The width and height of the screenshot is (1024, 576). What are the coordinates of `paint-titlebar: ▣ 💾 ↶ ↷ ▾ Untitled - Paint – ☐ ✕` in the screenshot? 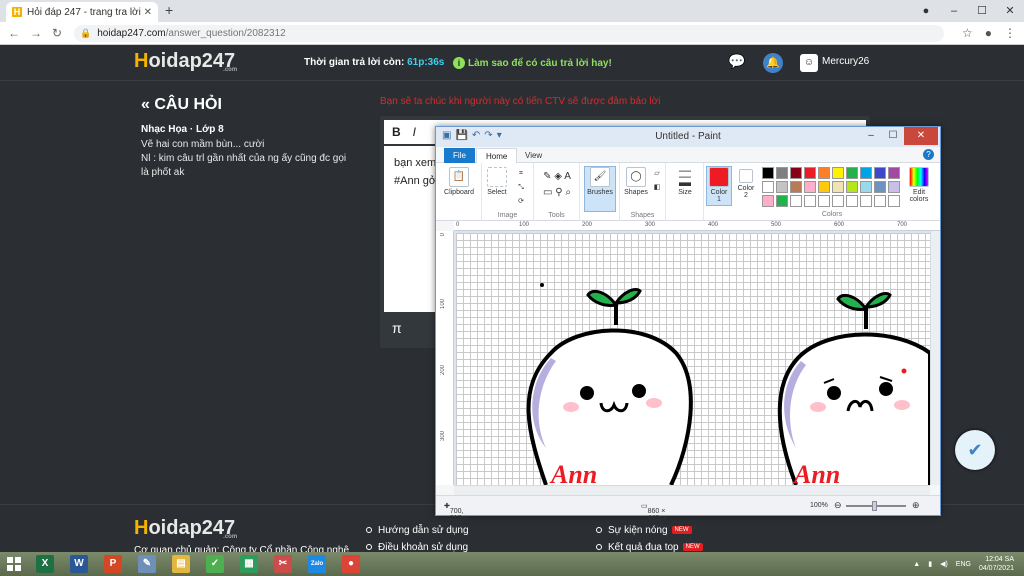 It's located at (688, 137).